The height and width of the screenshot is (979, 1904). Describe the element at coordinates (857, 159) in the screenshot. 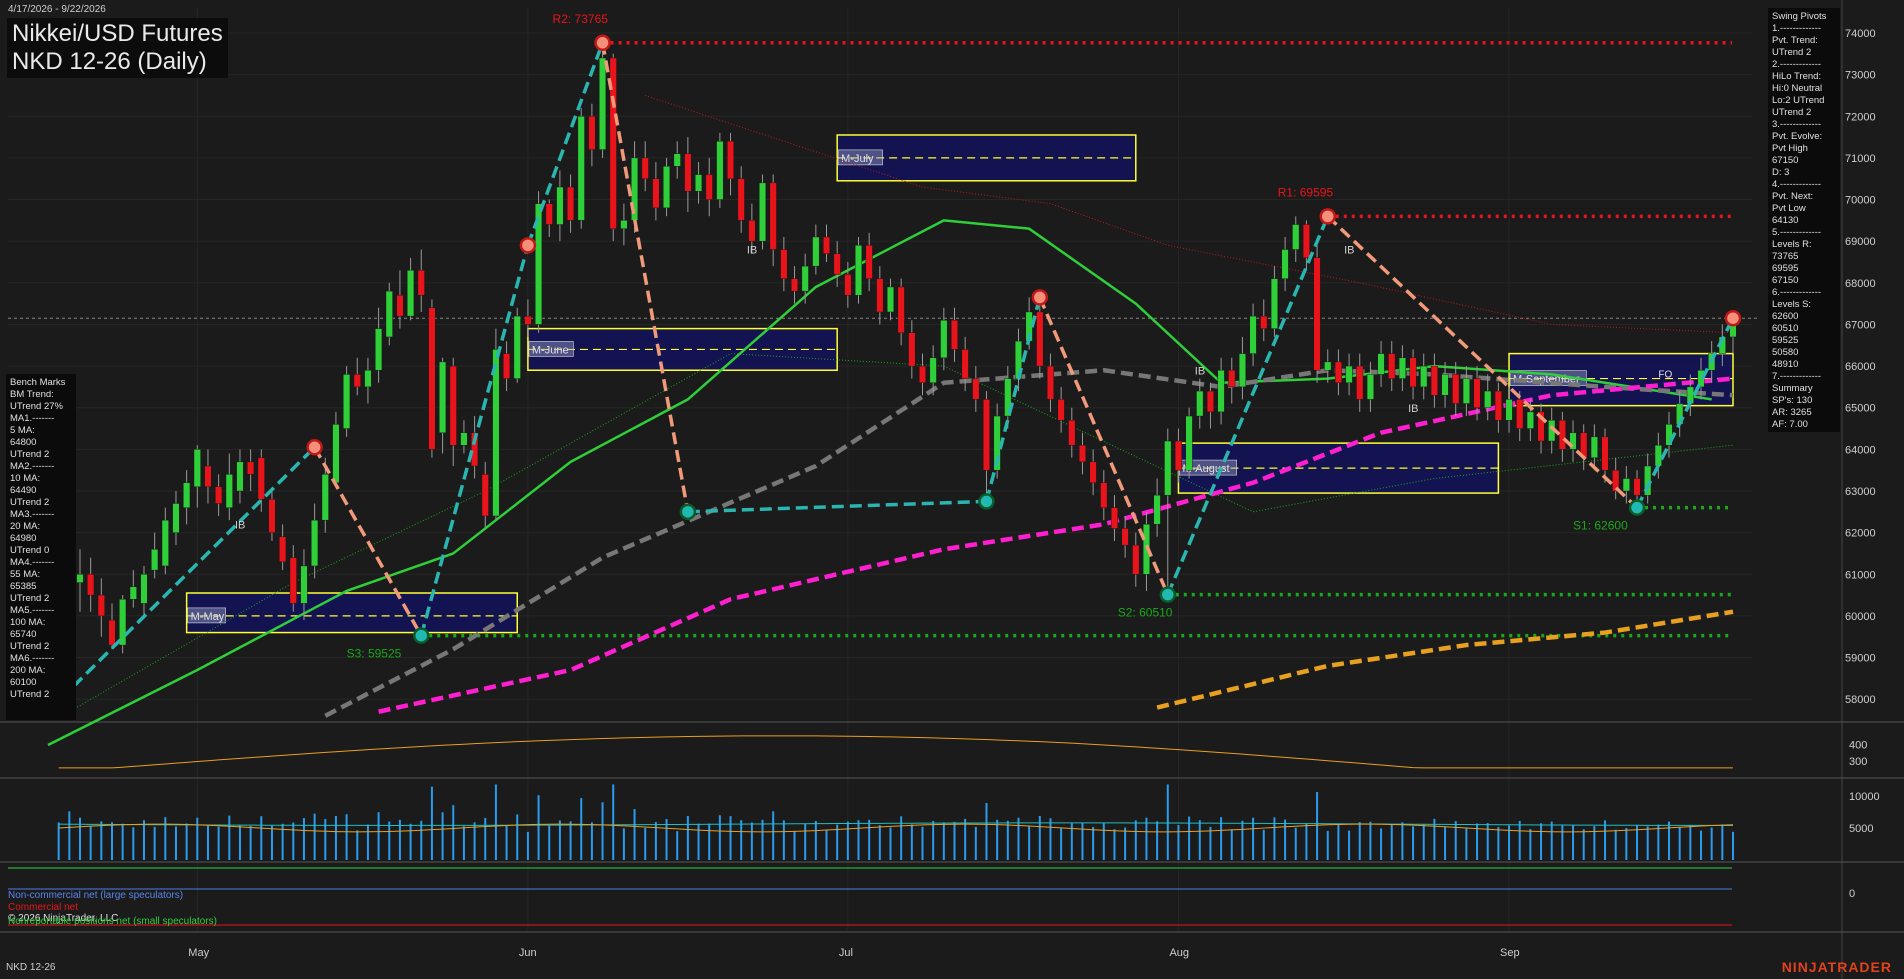

I see `monthly-box-label: M-July` at that location.